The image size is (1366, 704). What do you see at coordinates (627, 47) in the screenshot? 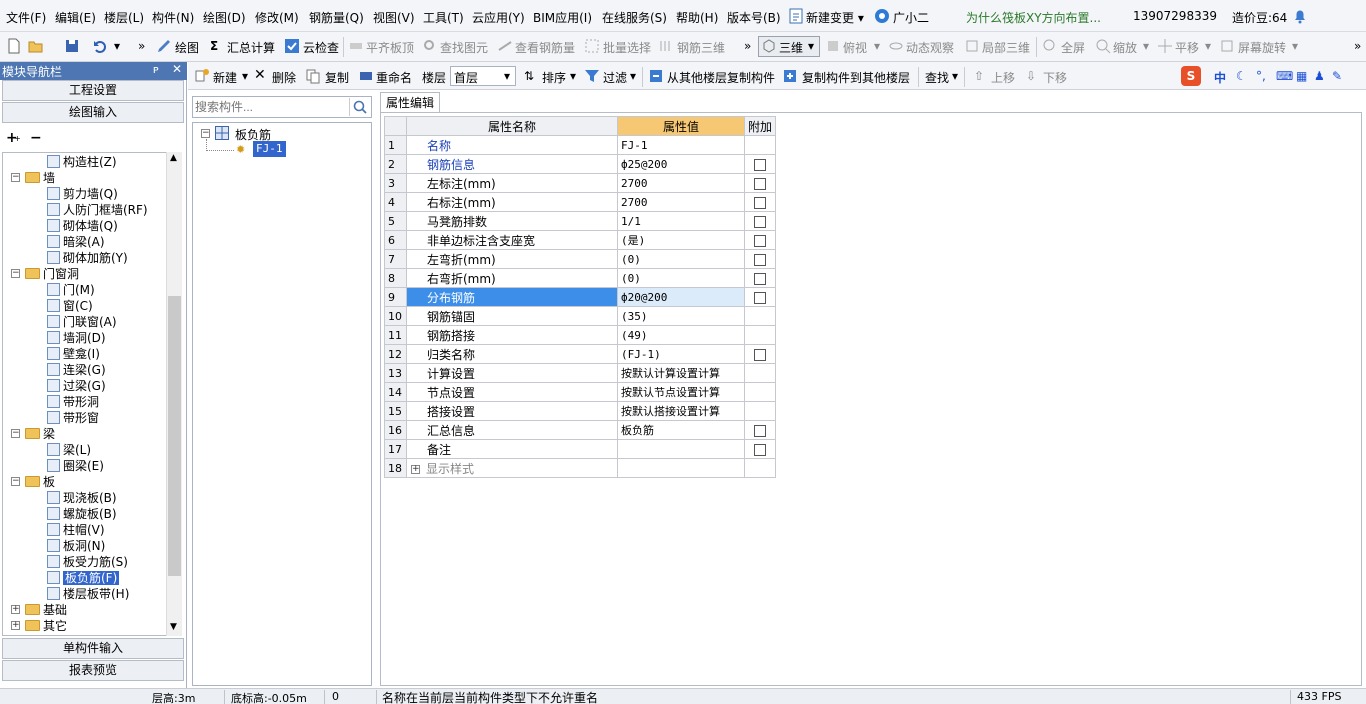
I see `batch-select-button: 批量选择` at bounding box center [627, 47].